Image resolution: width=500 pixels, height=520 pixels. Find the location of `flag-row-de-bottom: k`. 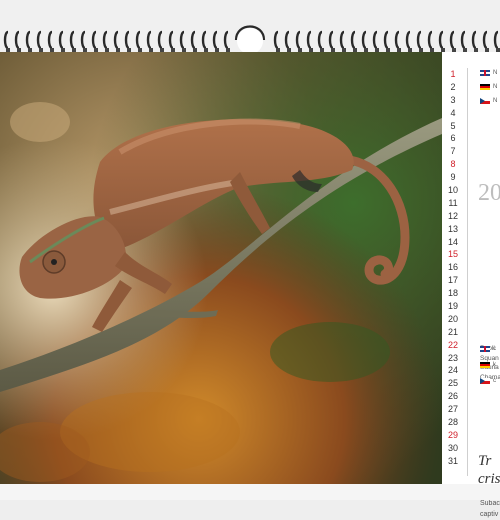

flag-row-de-bottom: k is located at coordinates (488, 365).